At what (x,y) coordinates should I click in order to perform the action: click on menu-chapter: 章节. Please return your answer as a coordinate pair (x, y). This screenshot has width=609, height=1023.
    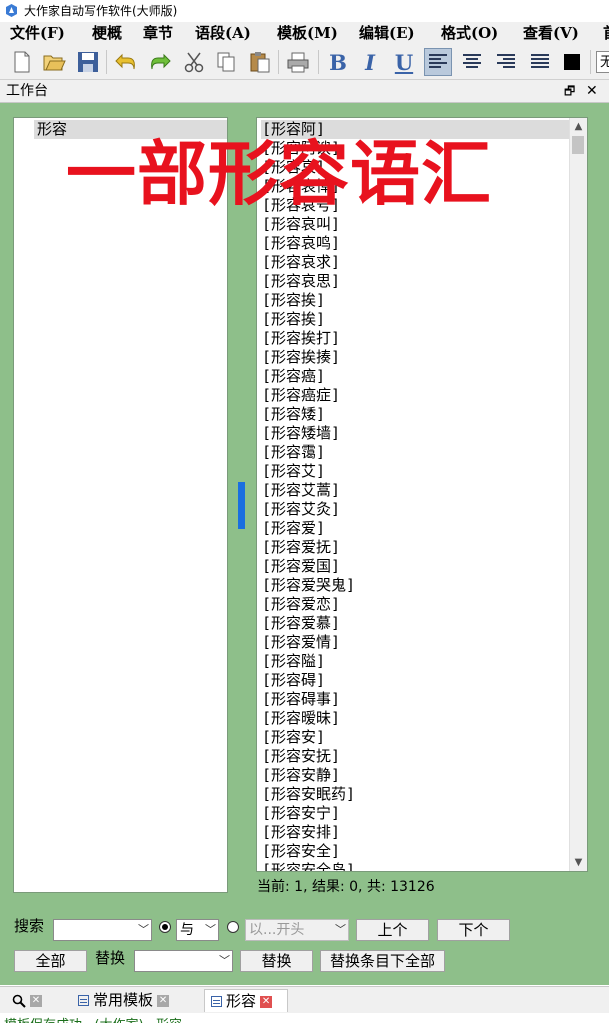
    Looking at the image, I should click on (158, 33).